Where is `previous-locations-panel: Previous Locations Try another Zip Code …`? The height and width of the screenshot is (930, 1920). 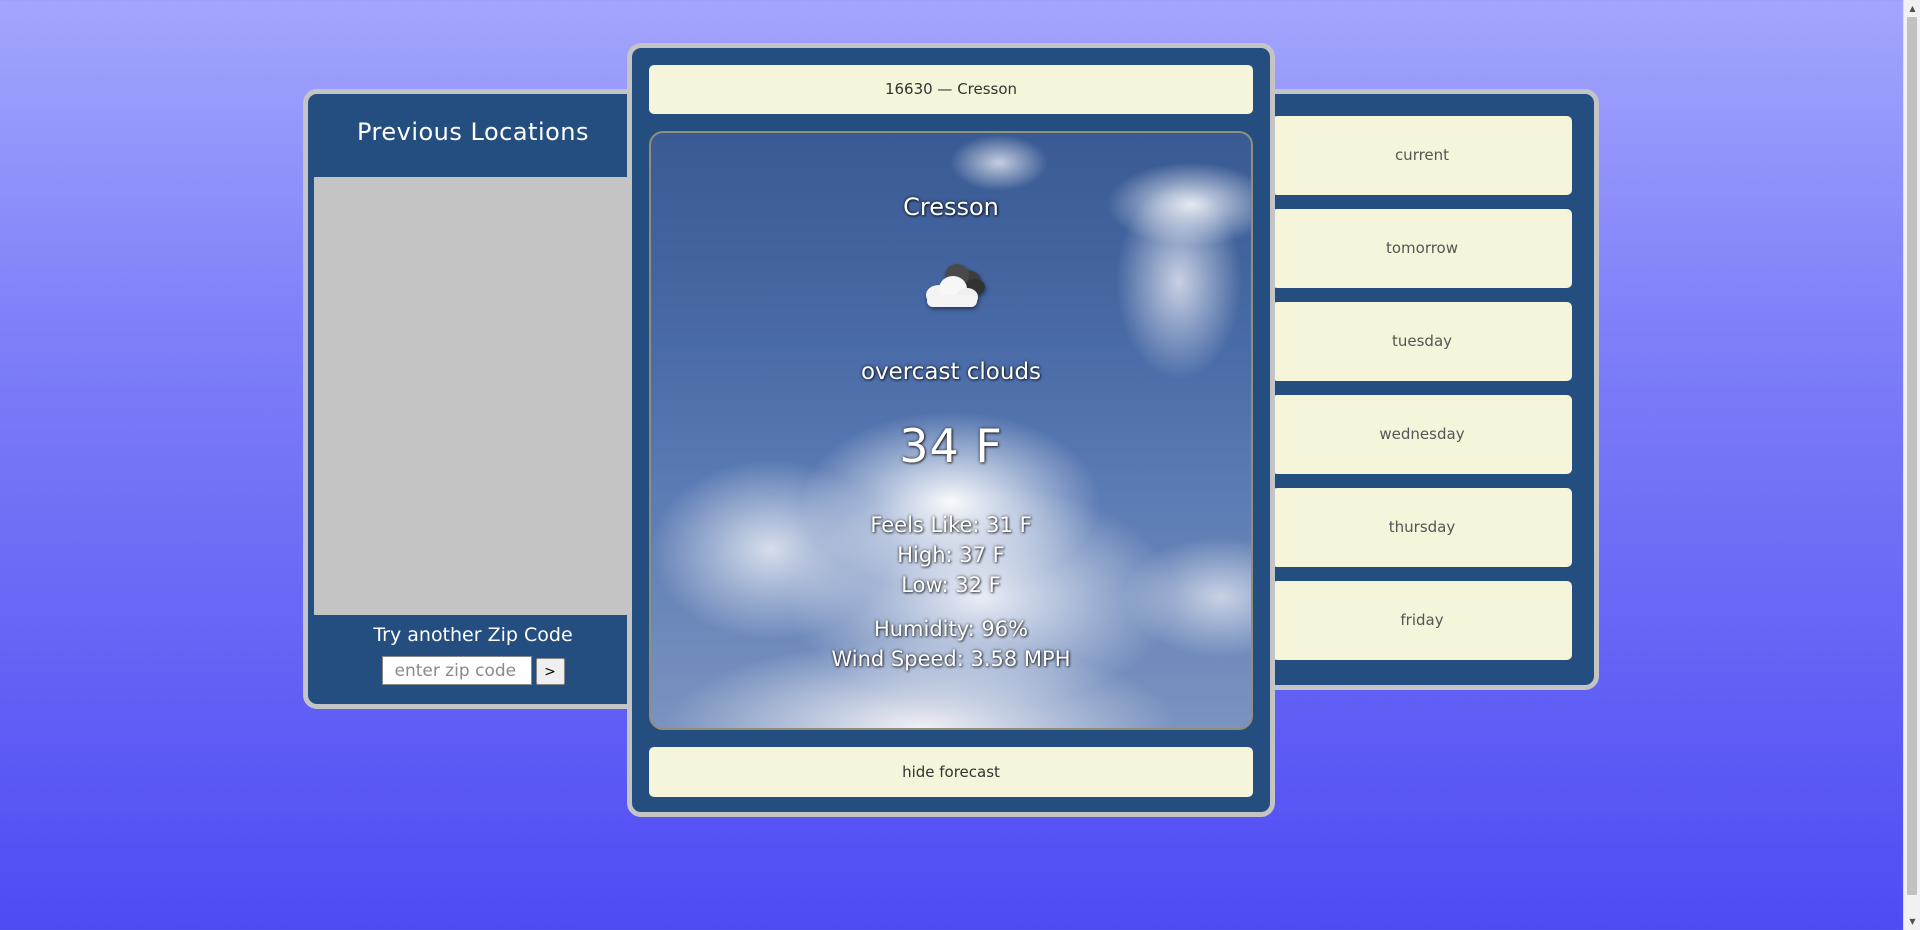
previous-locations-panel: Previous Locations Try another Zip Code … is located at coordinates (473, 399).